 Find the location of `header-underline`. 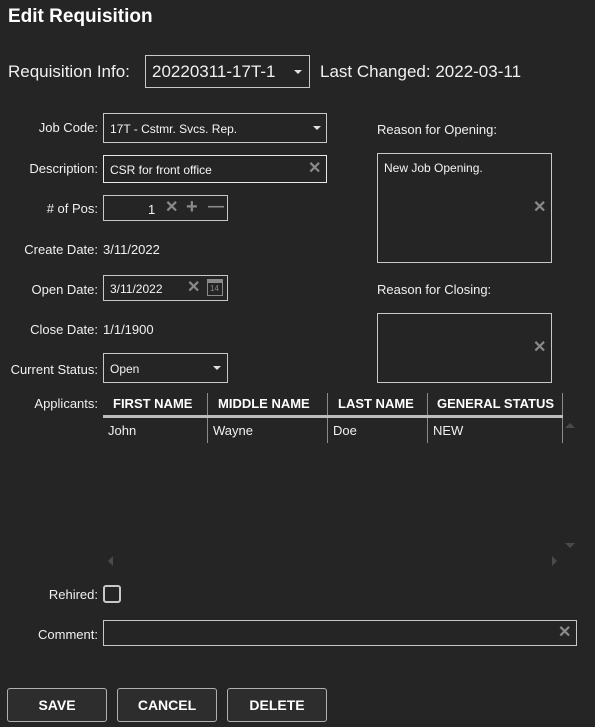

header-underline is located at coordinates (333, 416).